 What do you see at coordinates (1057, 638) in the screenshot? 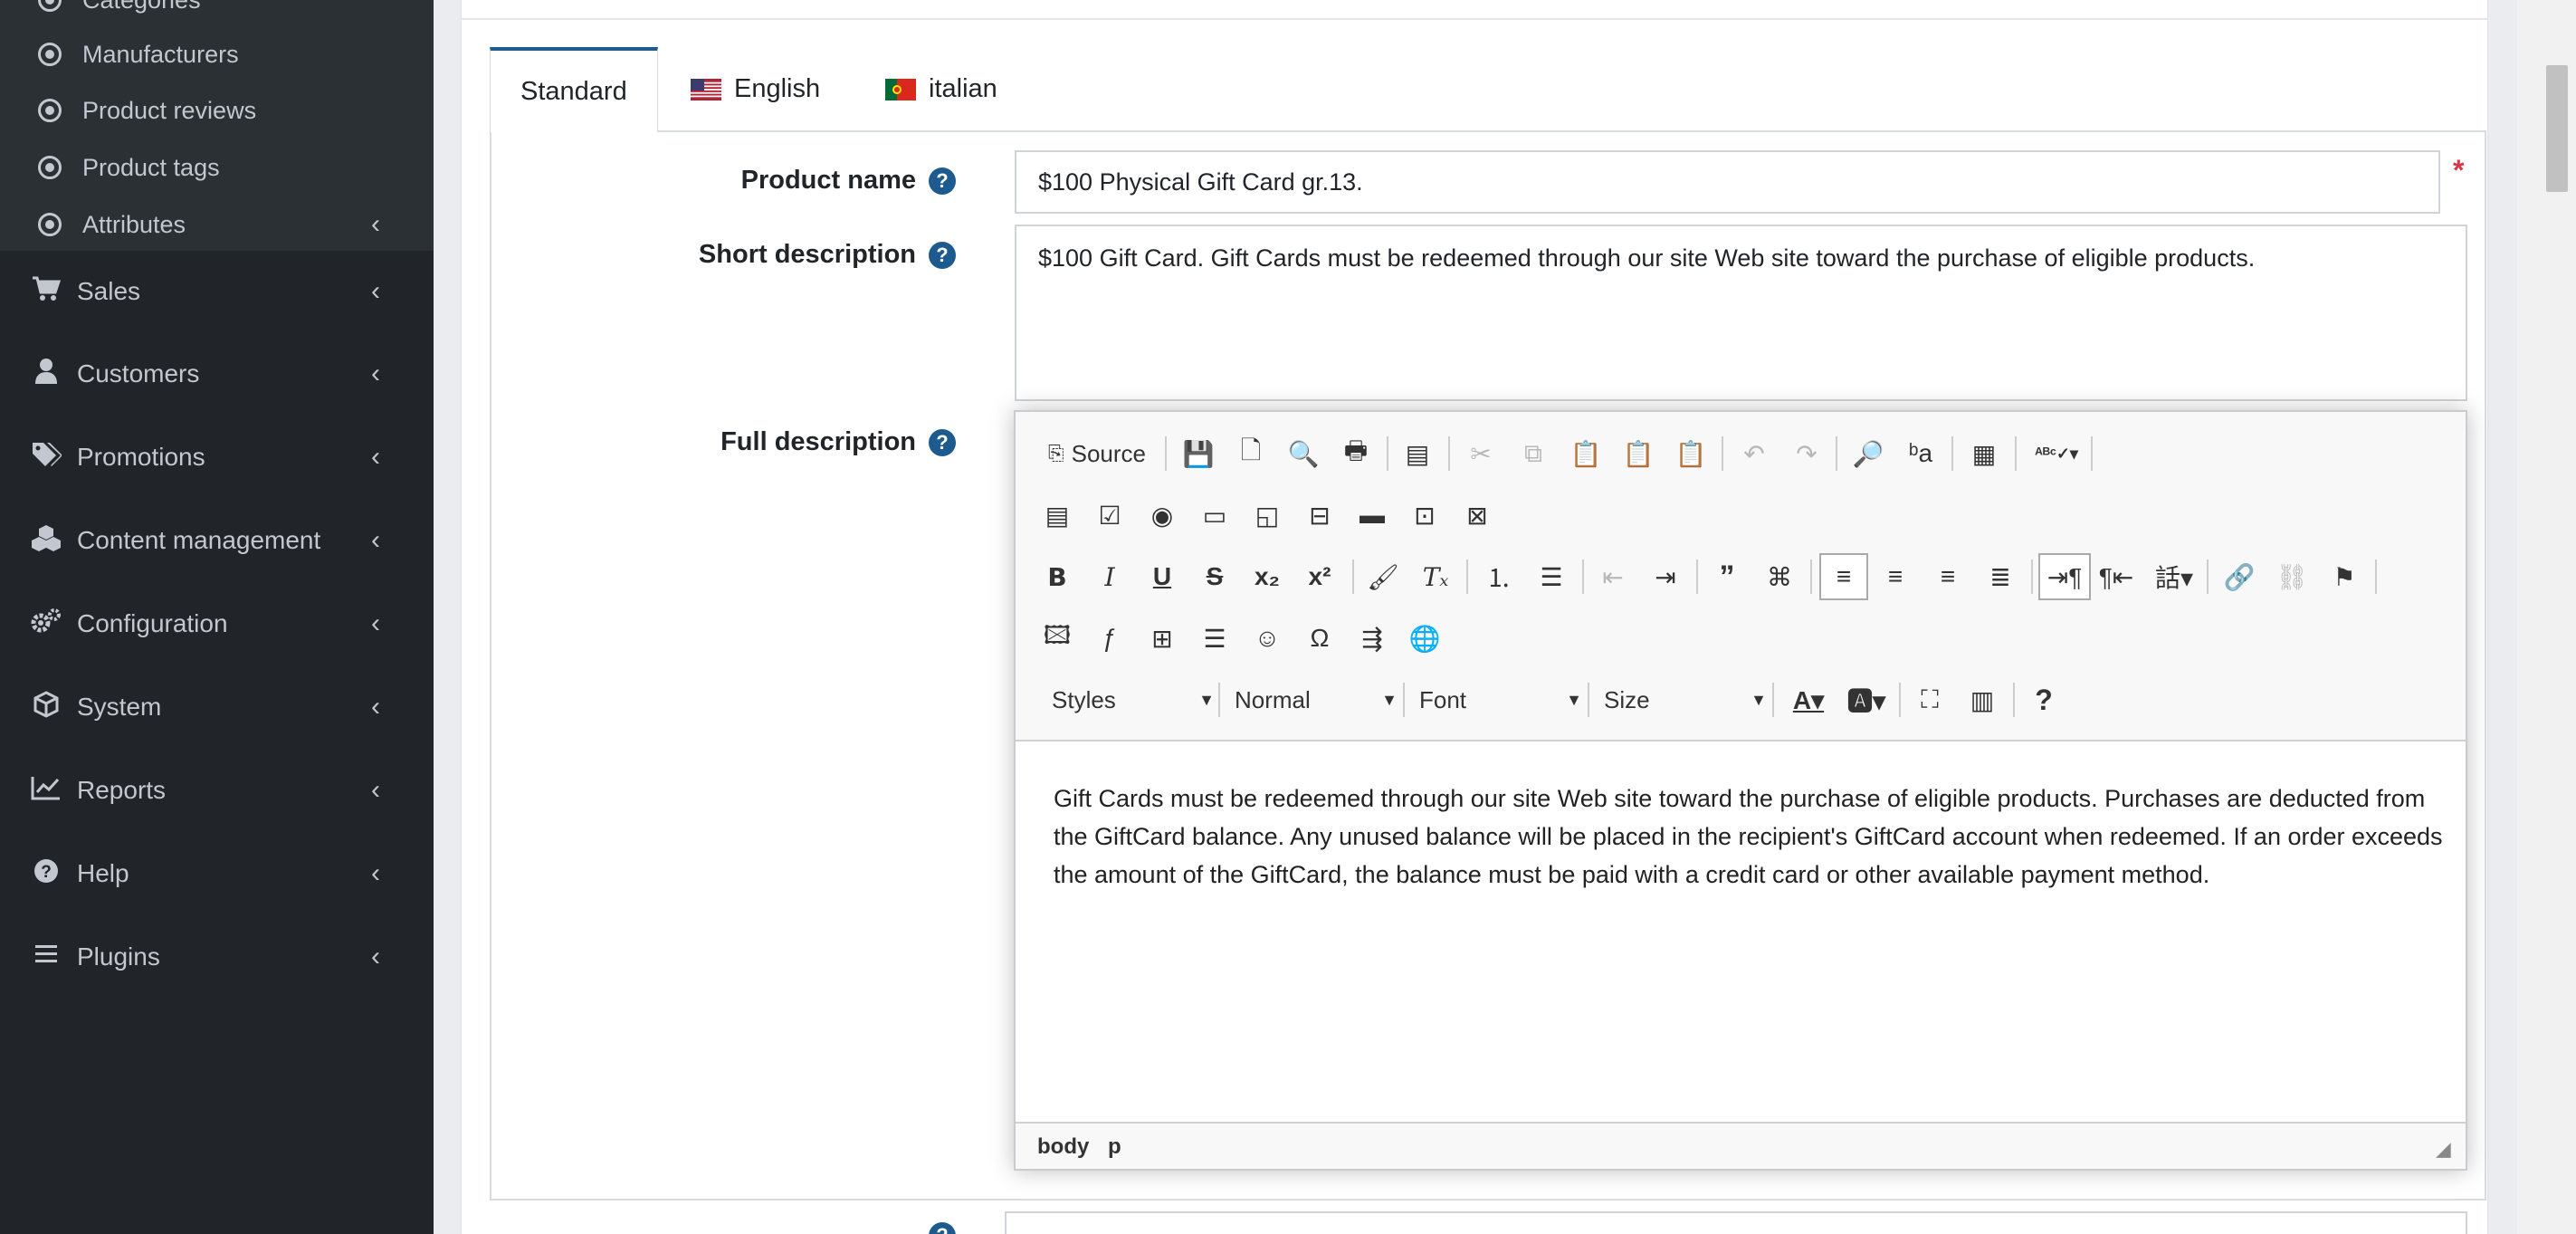
I see `image-icon: 🖾` at bounding box center [1057, 638].